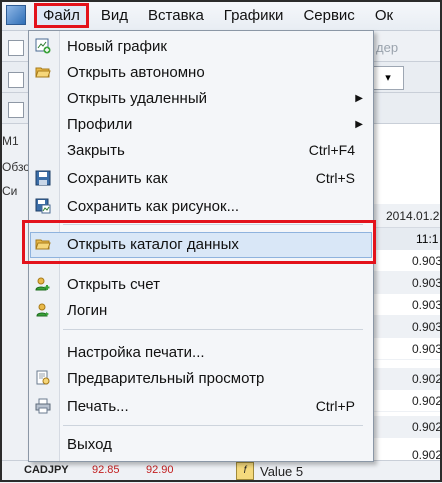 This screenshot has width=442, height=483. What do you see at coordinates (89, 444) in the screenshot?
I see `menu-item-label: Выход` at bounding box center [89, 444].